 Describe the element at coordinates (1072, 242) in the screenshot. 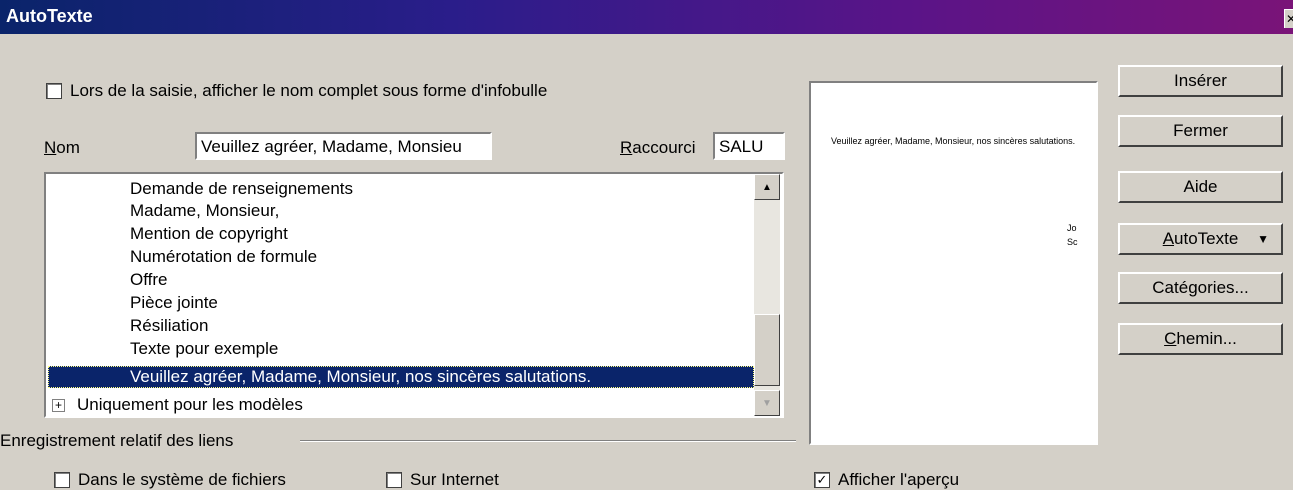

I see `preview-cut-text: Sc` at that location.